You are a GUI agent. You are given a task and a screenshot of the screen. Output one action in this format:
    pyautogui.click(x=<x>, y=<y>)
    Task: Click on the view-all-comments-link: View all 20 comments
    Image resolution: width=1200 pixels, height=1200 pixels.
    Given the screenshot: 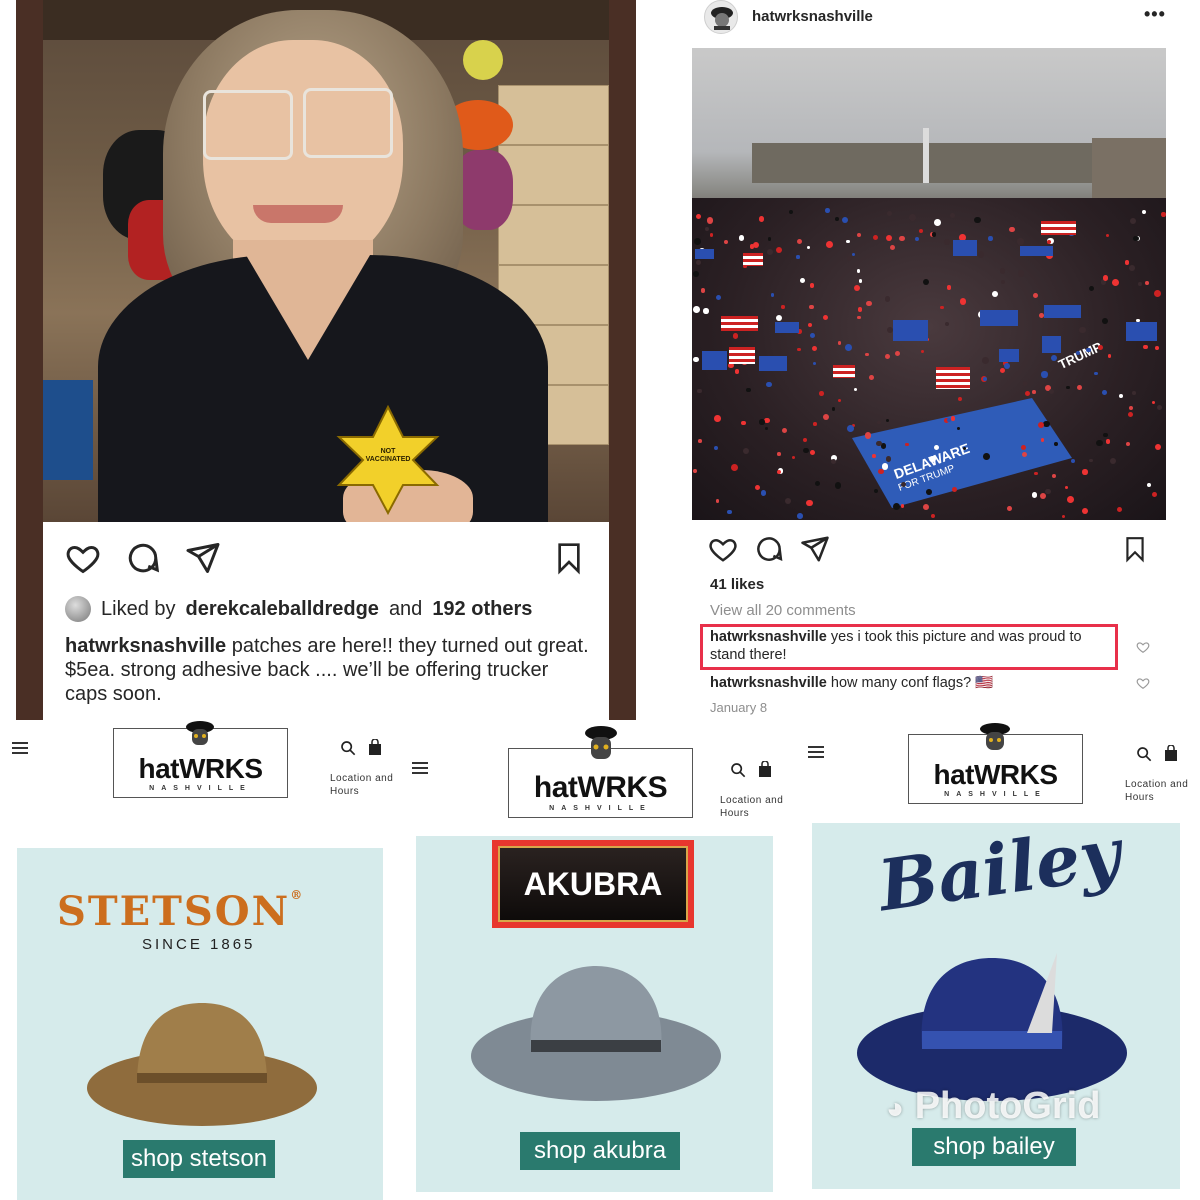 What is the action you would take?
    pyautogui.click(x=783, y=610)
    